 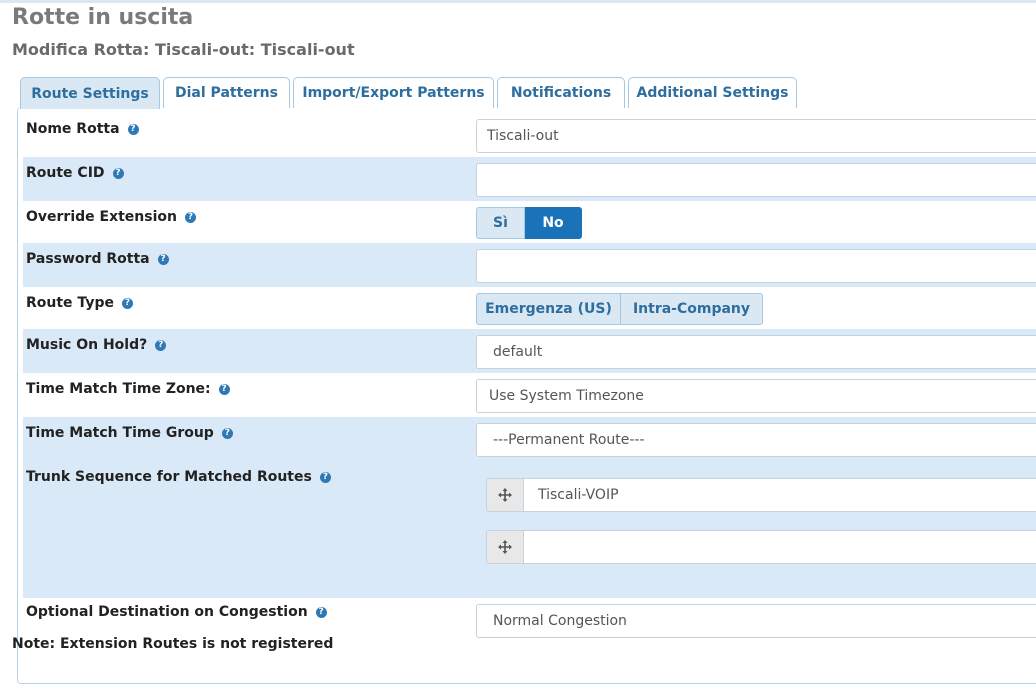 I want to click on music-on-hold-label: Music On Hold?, so click(x=87, y=345).